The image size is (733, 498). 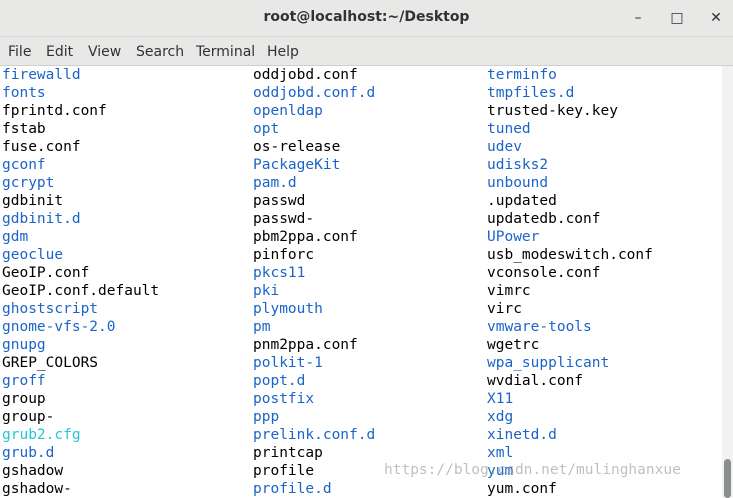 I want to click on menu-bar: File Edit View Search Terminal Help, so click(x=366, y=51).